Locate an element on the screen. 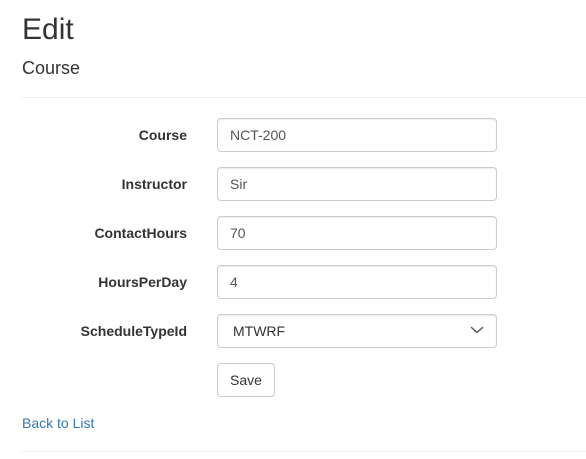 Image resolution: width=586 pixels, height=459 pixels. chevron-down-icon is located at coordinates (477, 330).